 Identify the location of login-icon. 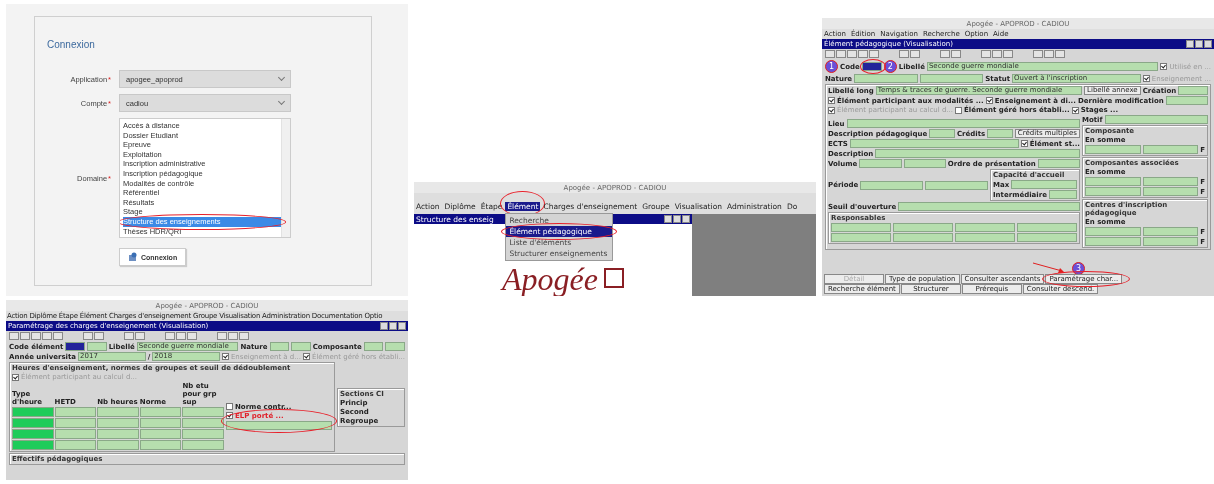
(133, 257).